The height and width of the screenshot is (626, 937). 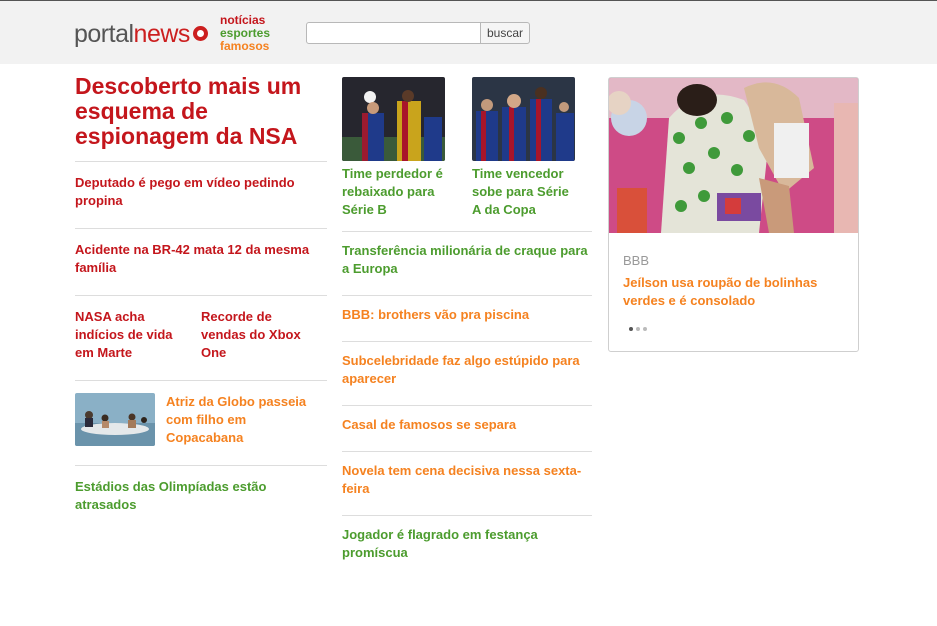 What do you see at coordinates (393, 119) in the screenshot?
I see `soccer-photo` at bounding box center [393, 119].